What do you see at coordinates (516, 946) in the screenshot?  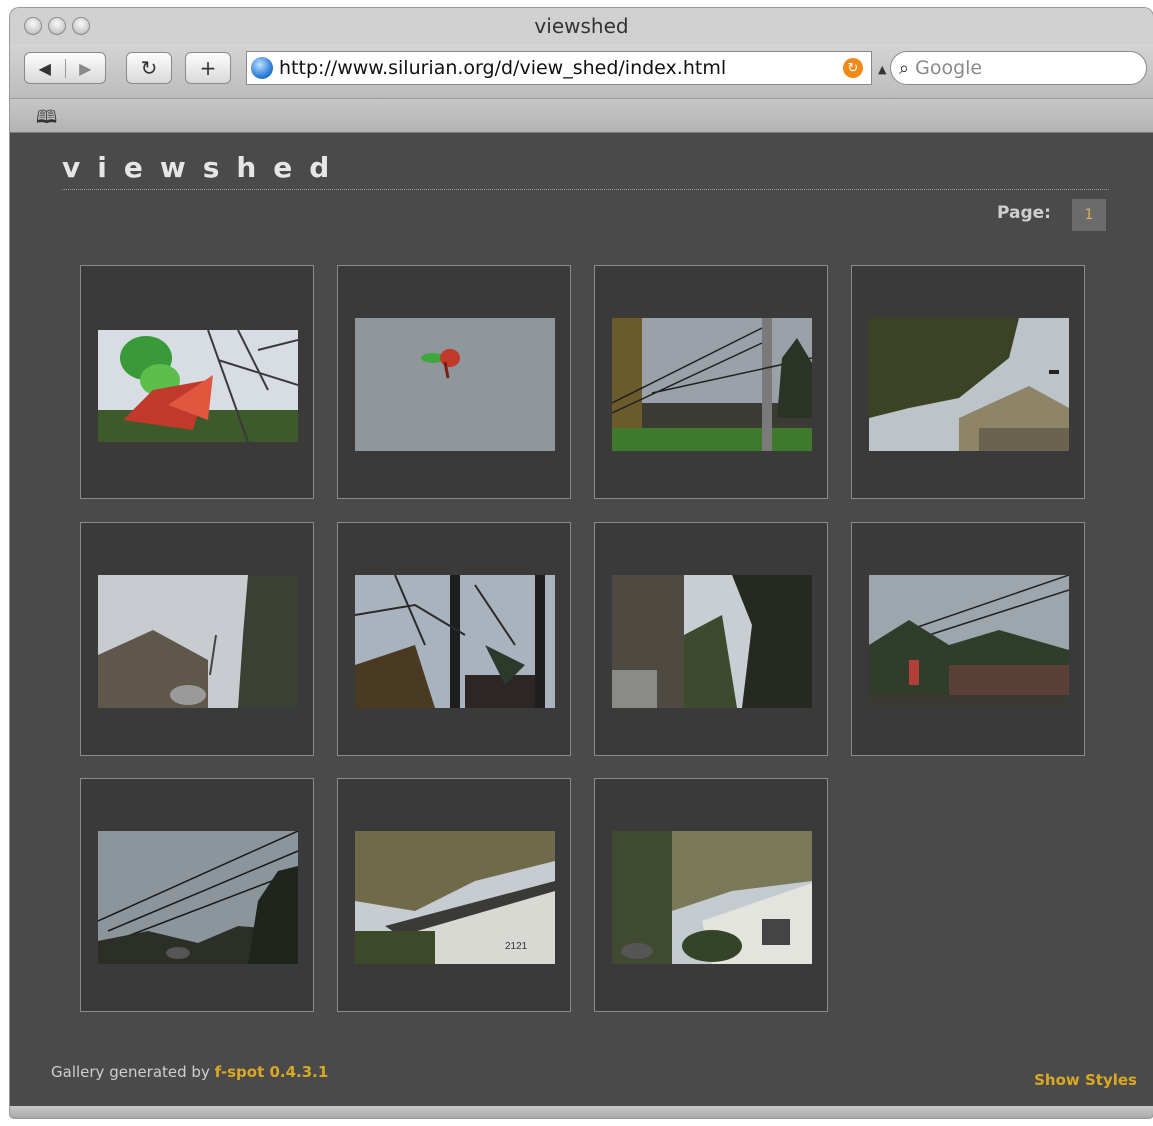 I see `svg-text: 2121` at bounding box center [516, 946].